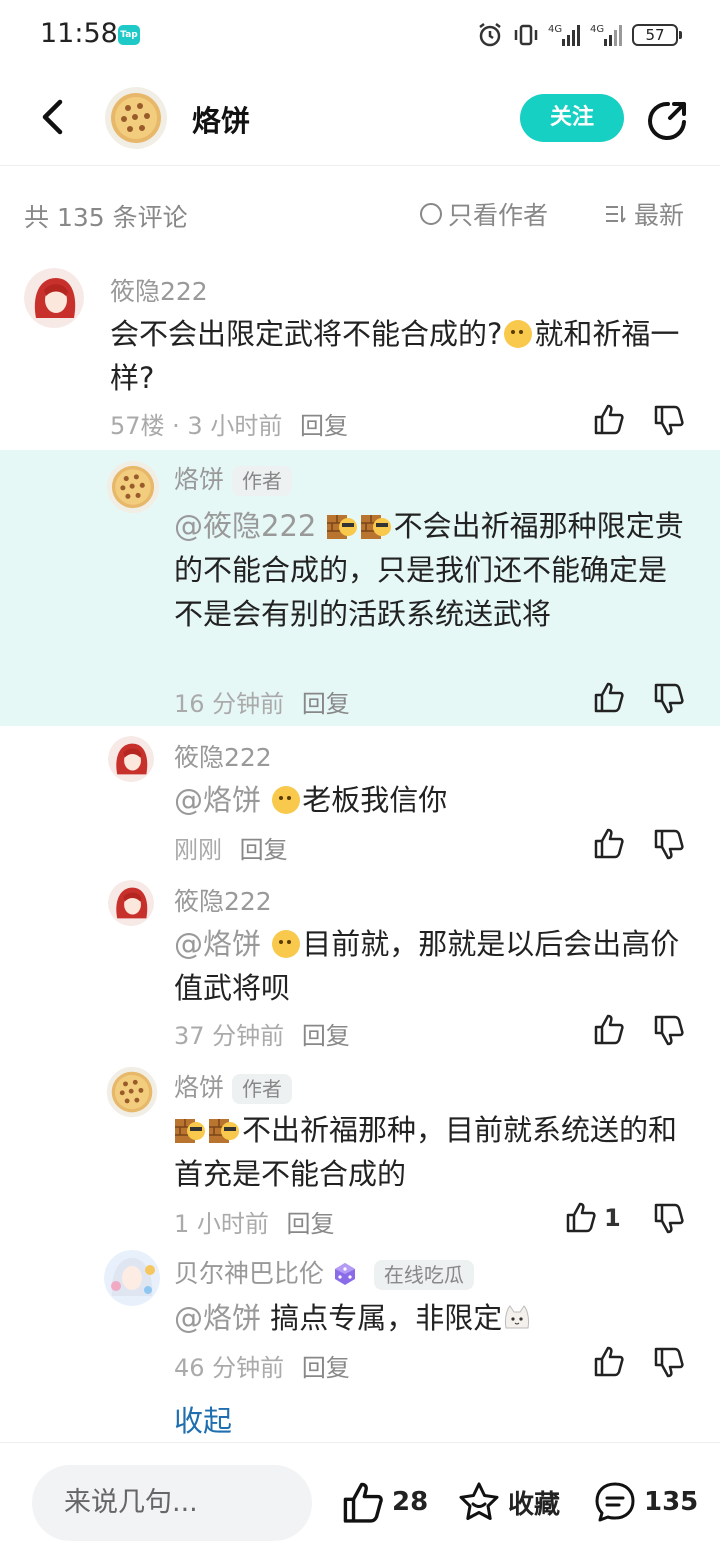 This screenshot has height=1560, width=720. Describe the element at coordinates (286, 944) in the screenshot. I see `smile-emoji-icon` at that location.